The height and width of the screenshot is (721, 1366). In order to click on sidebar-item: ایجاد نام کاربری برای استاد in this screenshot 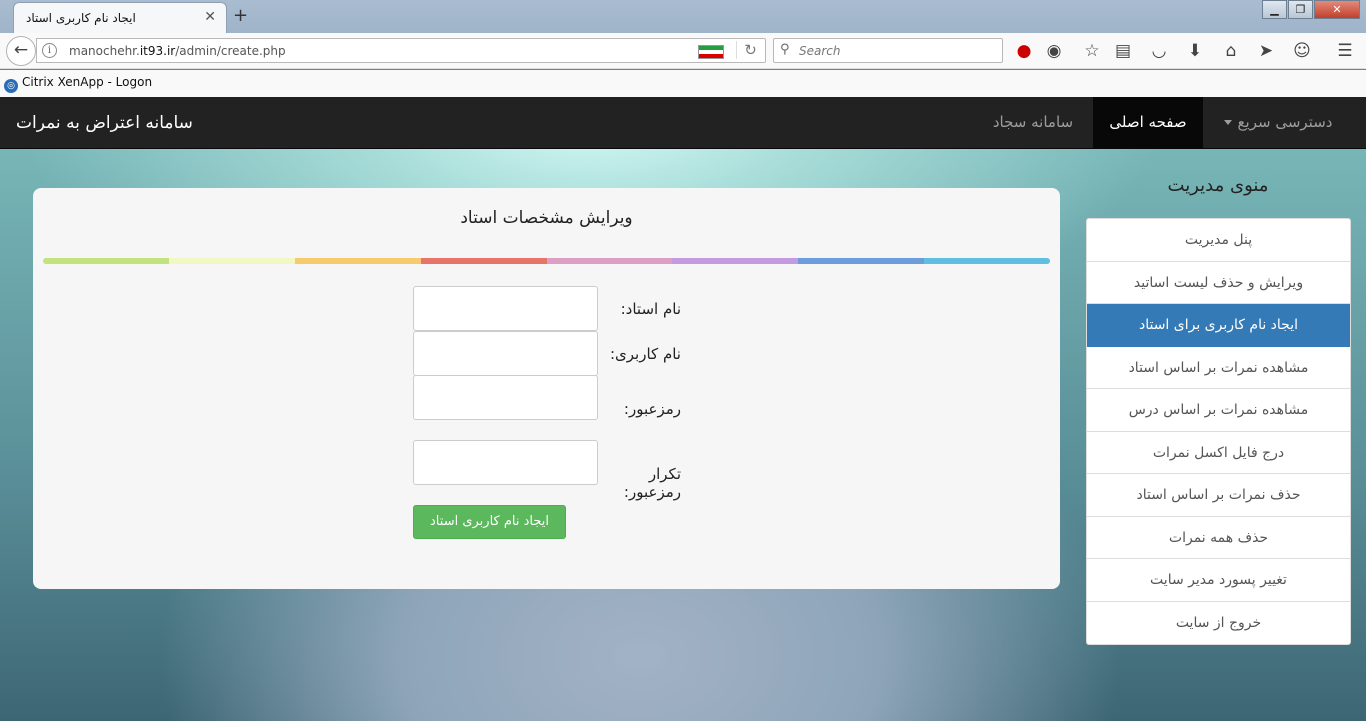, I will do `click(1218, 325)`.